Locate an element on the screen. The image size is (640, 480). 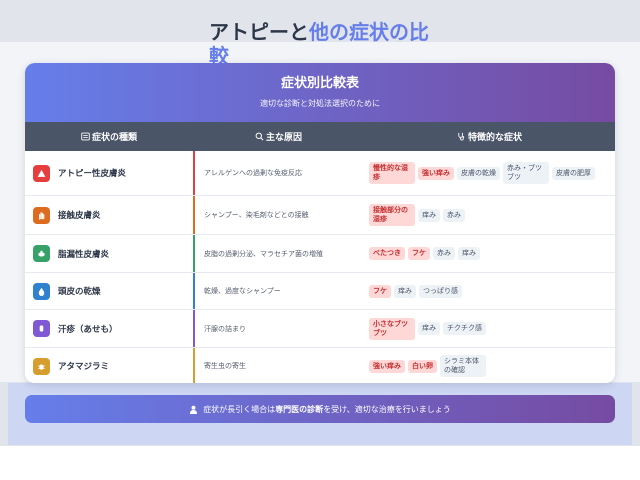
column-header-label: 特徴的な症状 is located at coordinates (494, 138).